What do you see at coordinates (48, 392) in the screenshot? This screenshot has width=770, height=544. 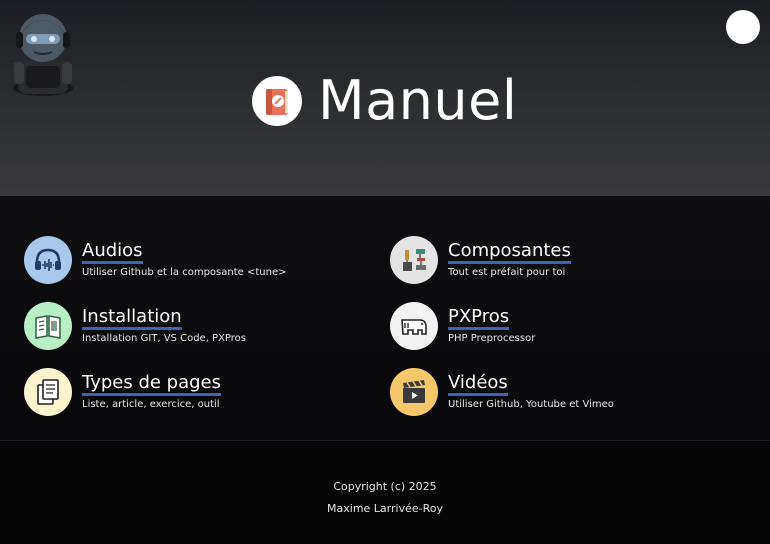 I see `documents-icon` at bounding box center [48, 392].